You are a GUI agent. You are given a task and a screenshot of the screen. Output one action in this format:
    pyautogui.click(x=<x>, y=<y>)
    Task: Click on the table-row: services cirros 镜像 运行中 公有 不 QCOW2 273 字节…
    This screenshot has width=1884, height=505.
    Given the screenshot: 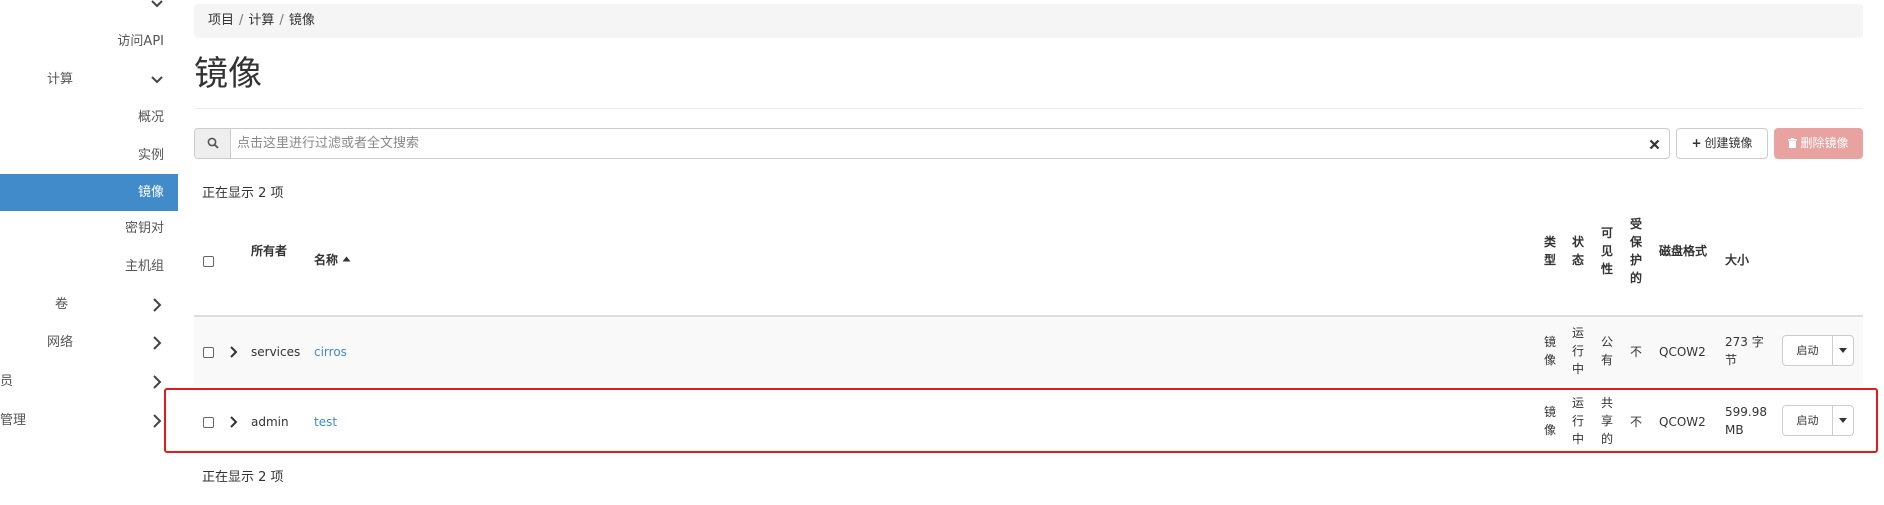 What is the action you would take?
    pyautogui.click(x=1028, y=351)
    